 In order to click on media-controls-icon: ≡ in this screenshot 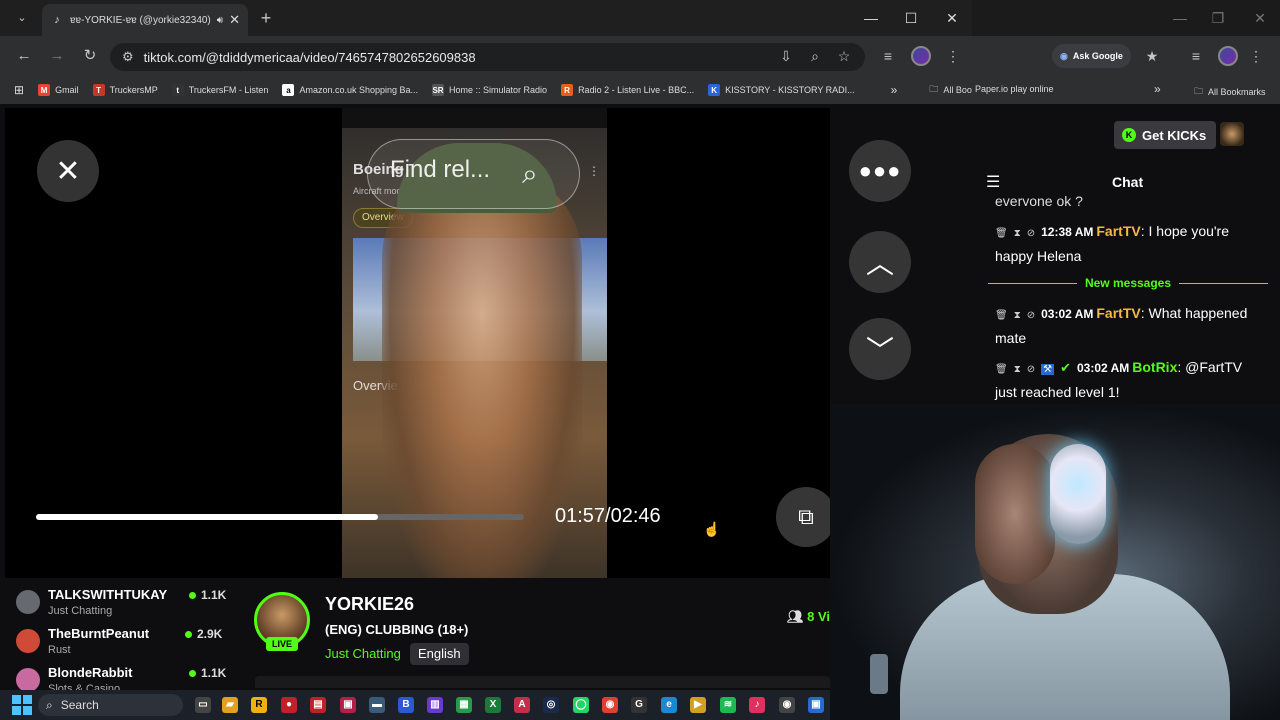, I will do `click(888, 56)`.